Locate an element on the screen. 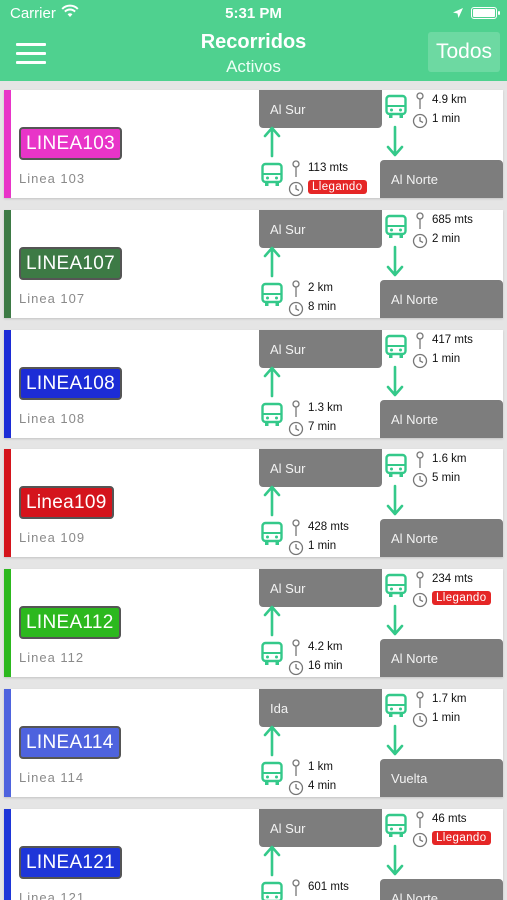 Image resolution: width=507 pixels, height=900 pixels. far-distance-value: 1.6 km is located at coordinates (449, 459).